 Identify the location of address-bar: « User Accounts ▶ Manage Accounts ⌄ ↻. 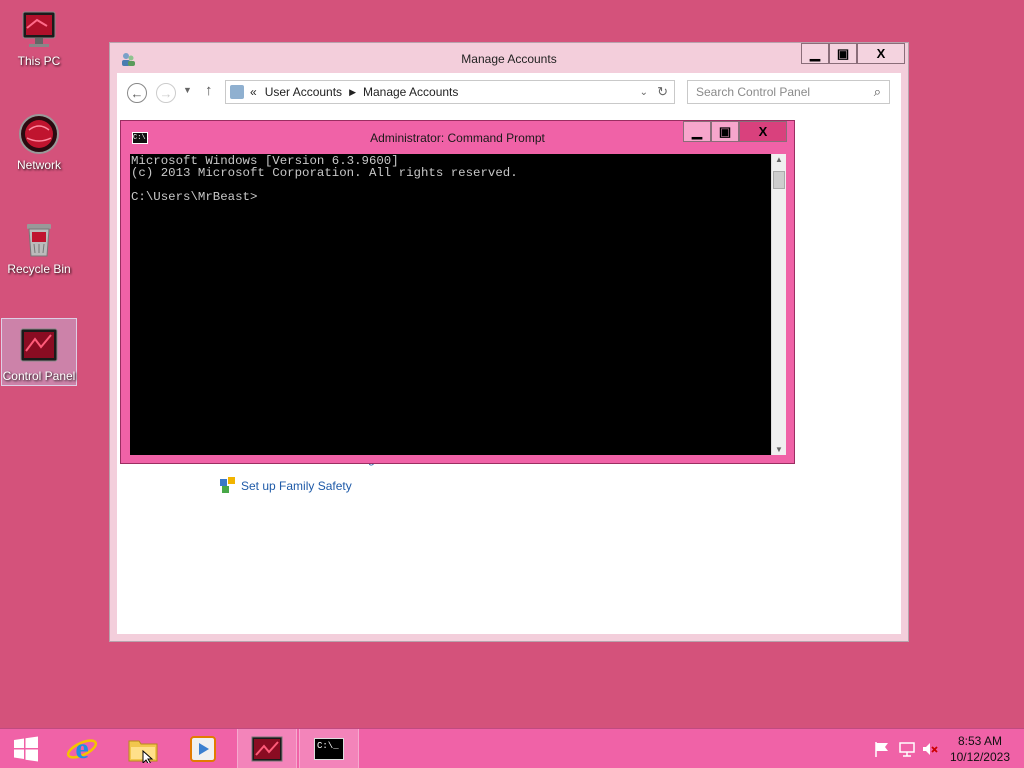
(450, 92).